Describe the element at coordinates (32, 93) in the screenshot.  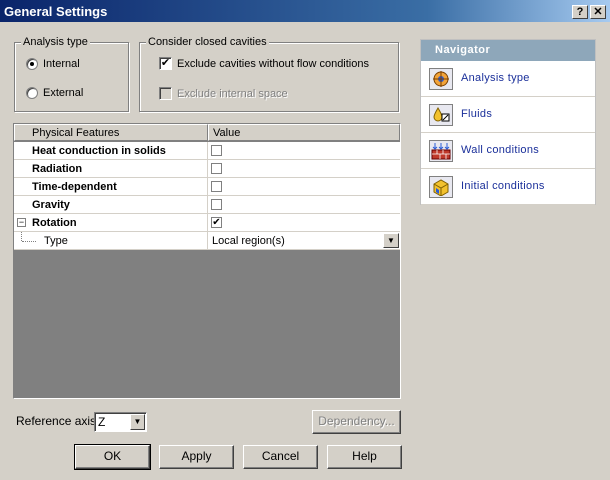
I see `external-radio` at that location.